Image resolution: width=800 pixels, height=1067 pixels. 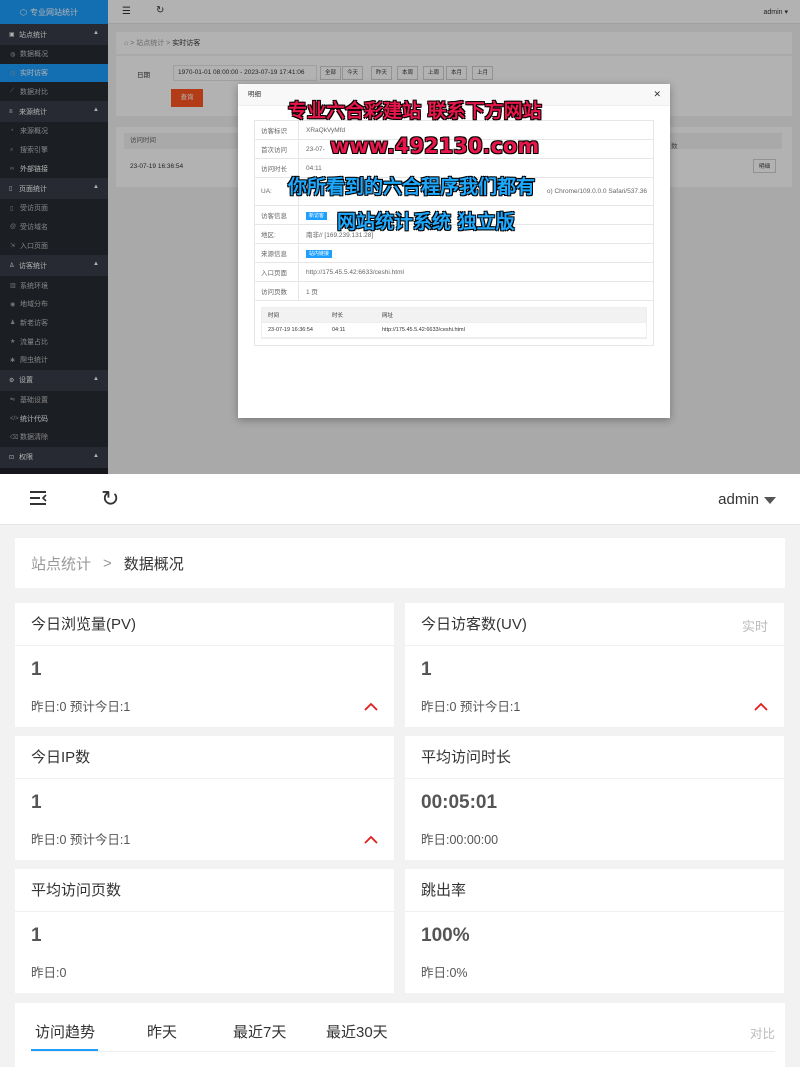 What do you see at coordinates (459, 802) in the screenshot?
I see `card-value: 00:05:01` at bounding box center [459, 802].